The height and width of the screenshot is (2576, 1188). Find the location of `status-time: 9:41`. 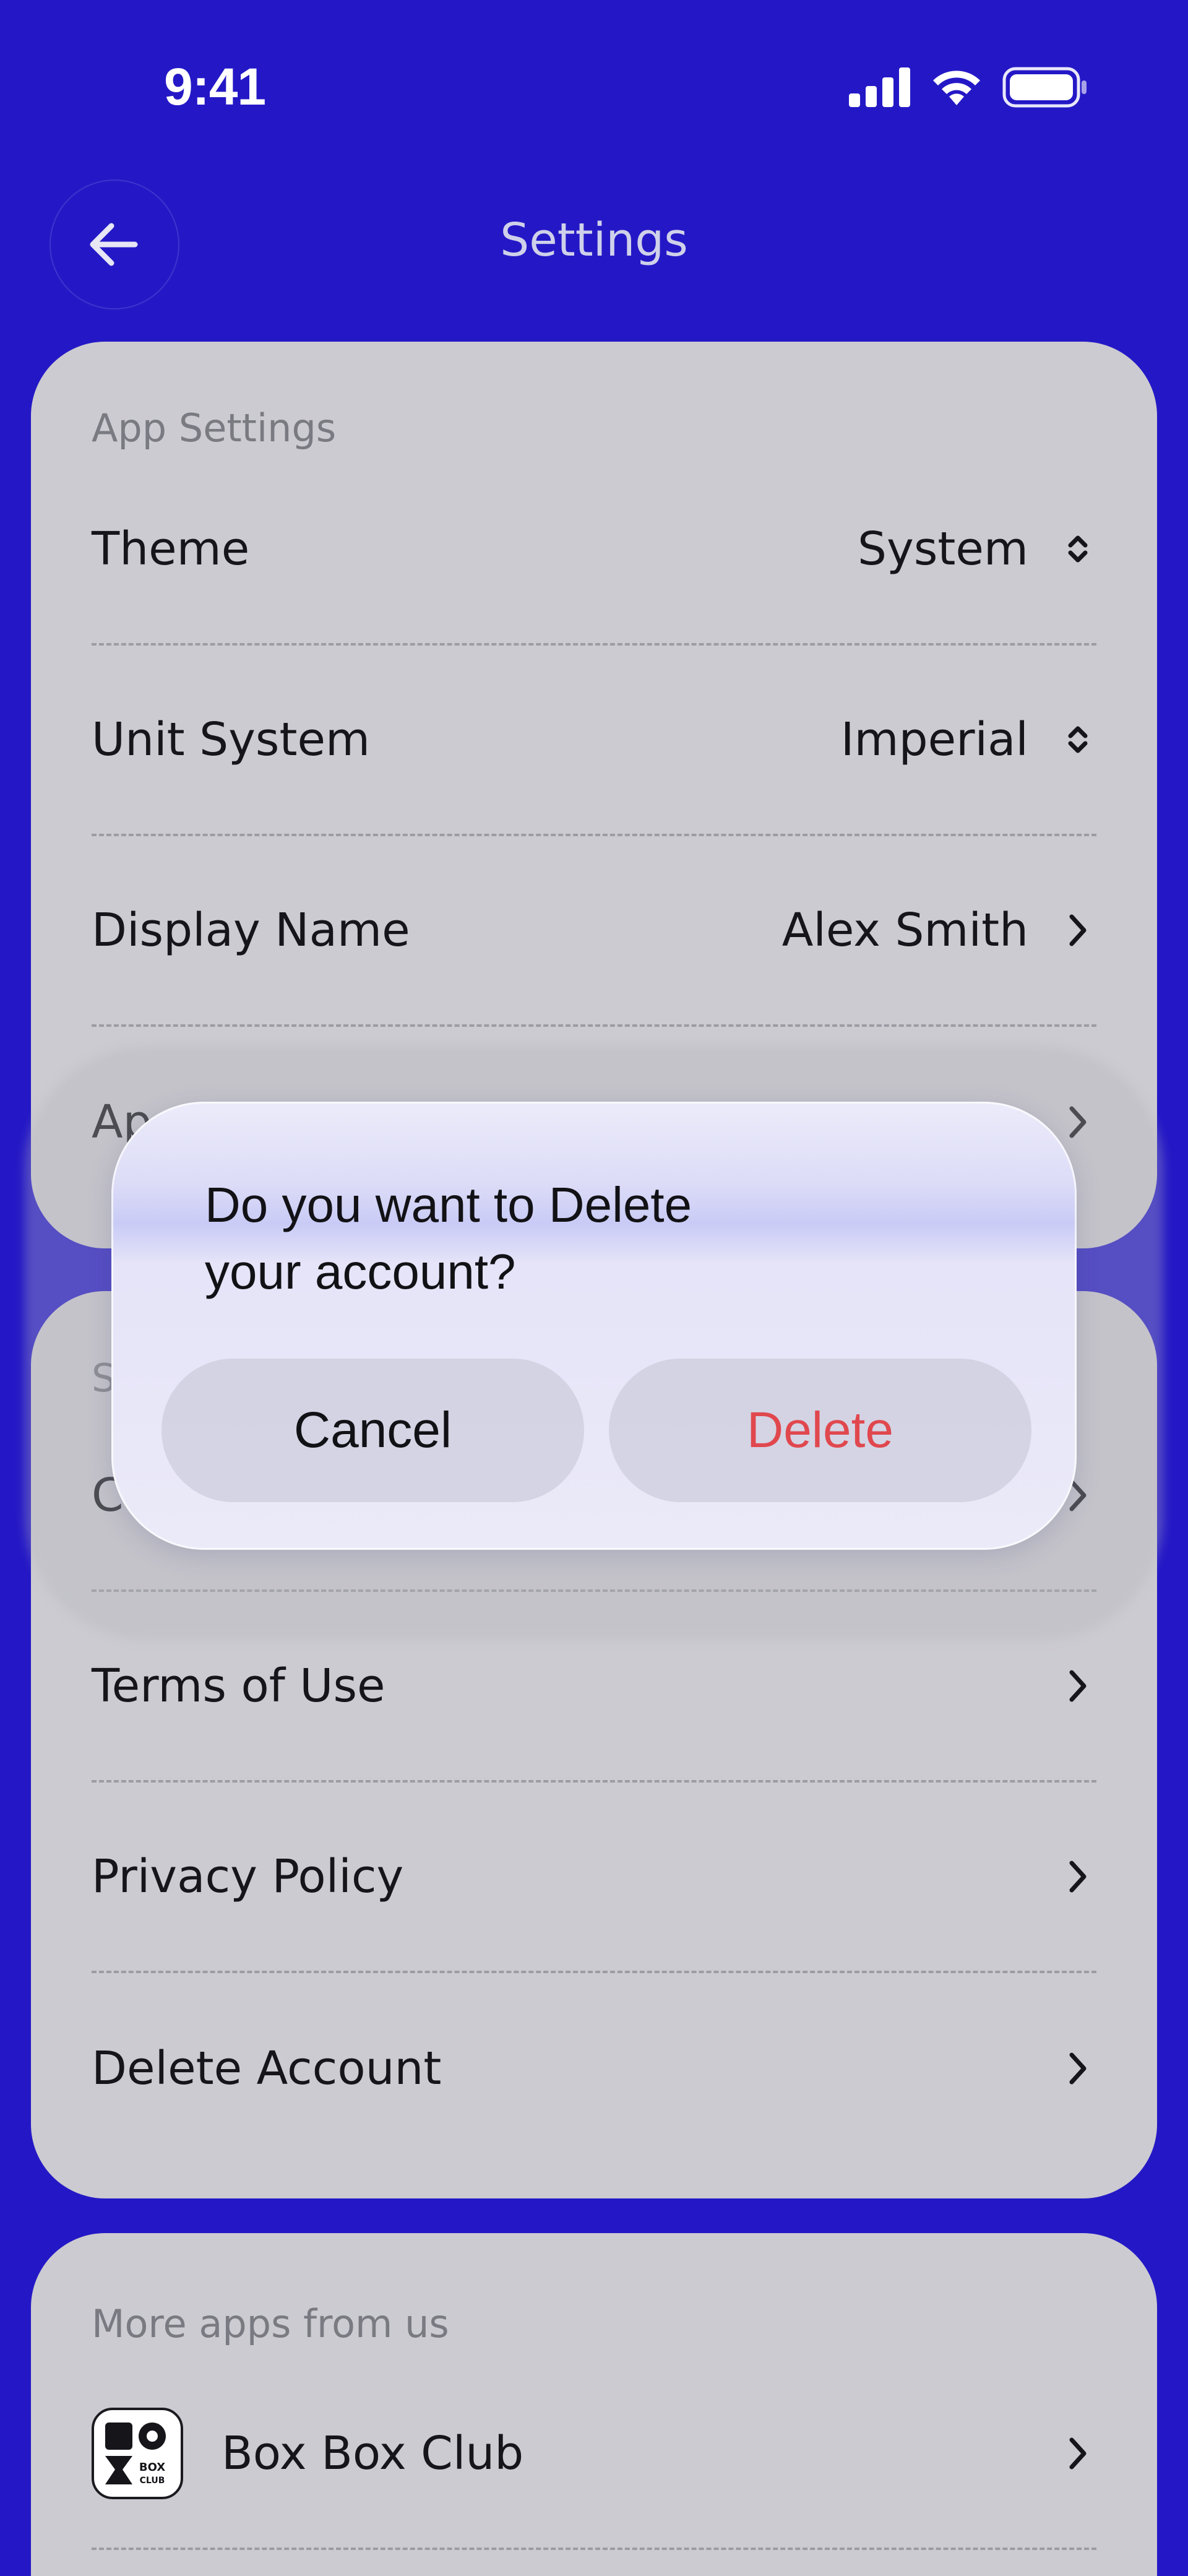

status-time: 9:41 is located at coordinates (215, 87).